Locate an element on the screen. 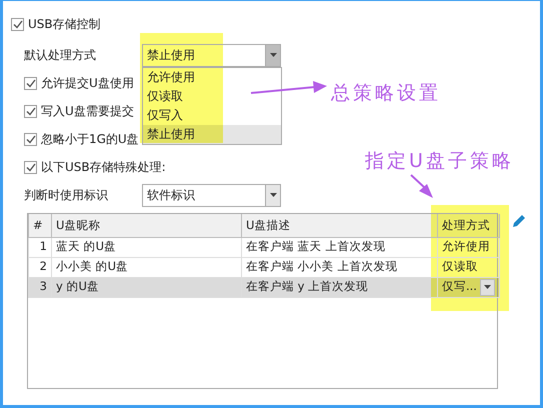 The height and width of the screenshot is (408, 543). checkbox-label: 忽略小于1G的U盘 is located at coordinates (90, 139).